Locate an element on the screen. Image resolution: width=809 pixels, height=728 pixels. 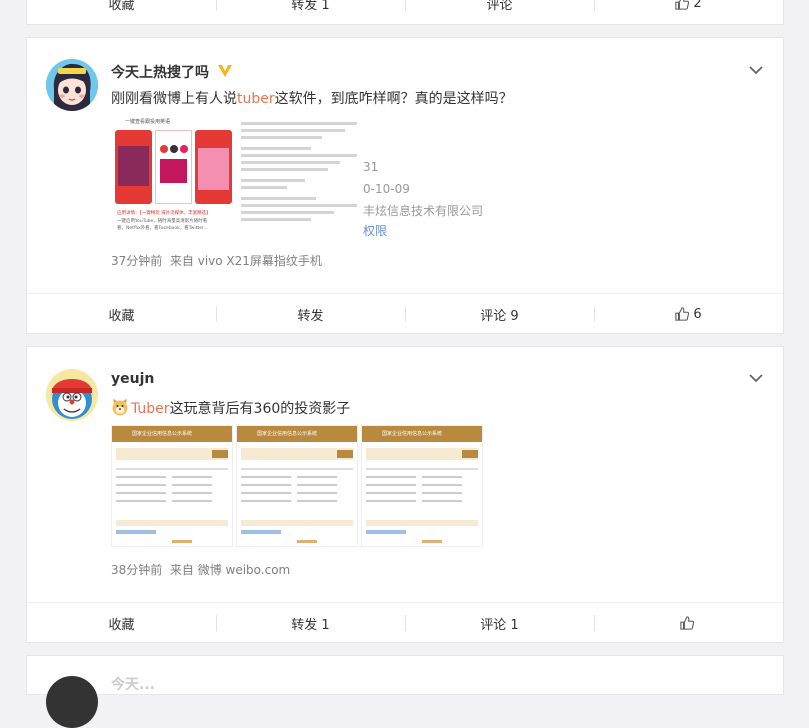
comment-button: 评论 1 is located at coordinates (499, 623).